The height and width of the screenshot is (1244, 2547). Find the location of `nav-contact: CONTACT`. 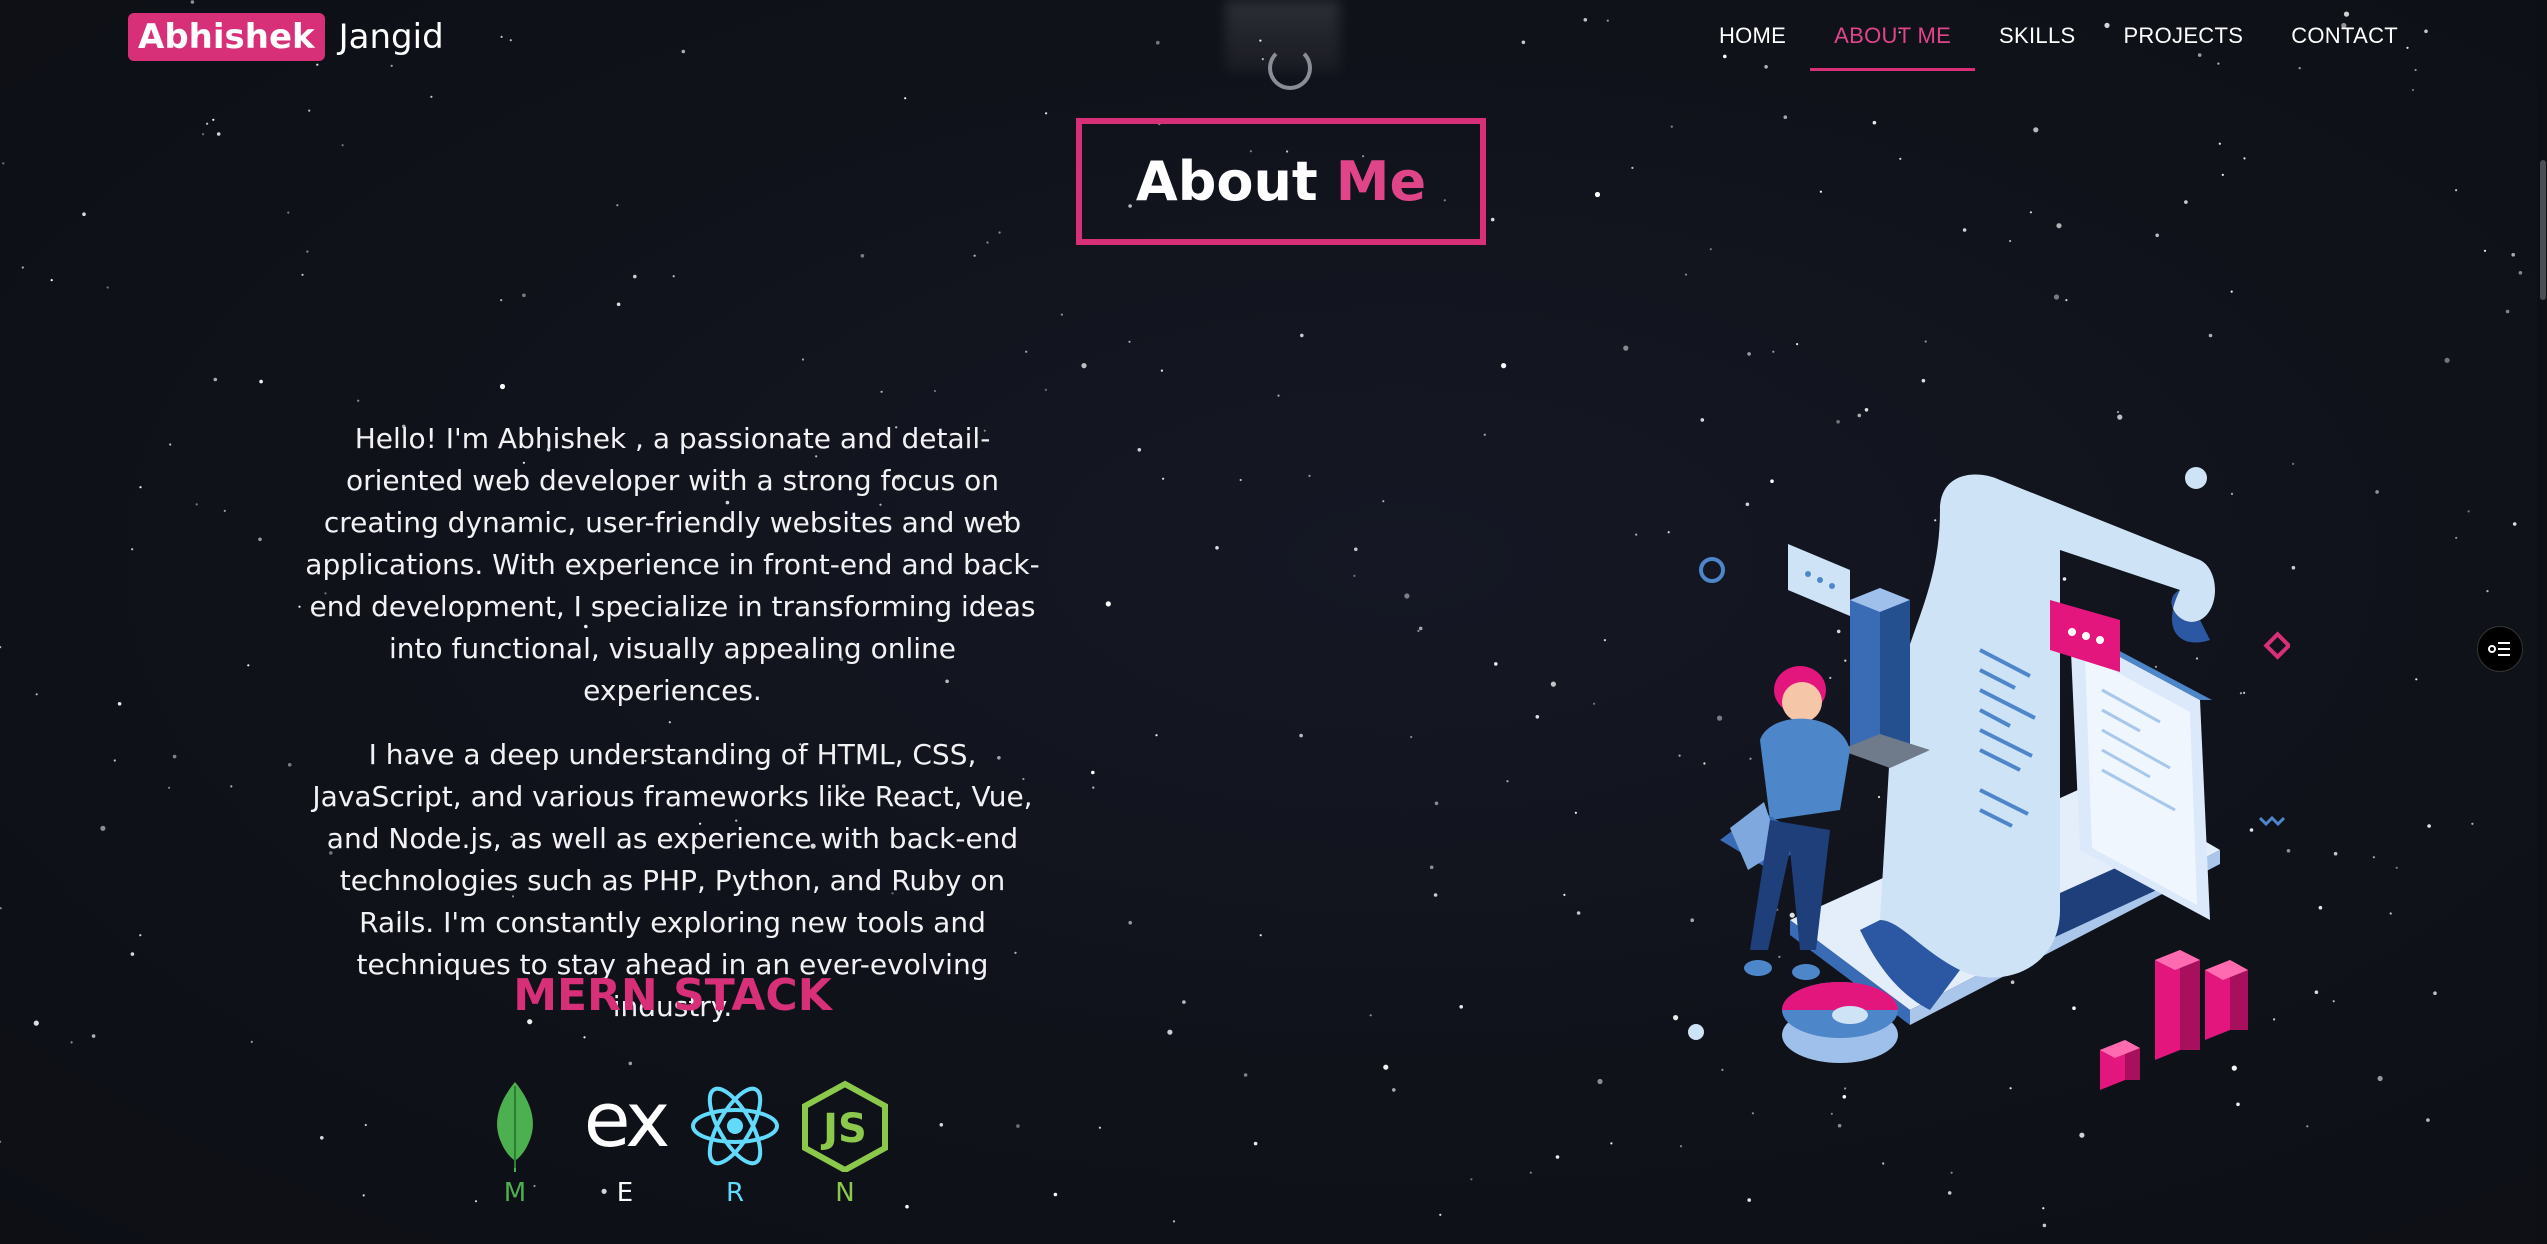

nav-contact: CONTACT is located at coordinates (2344, 36).